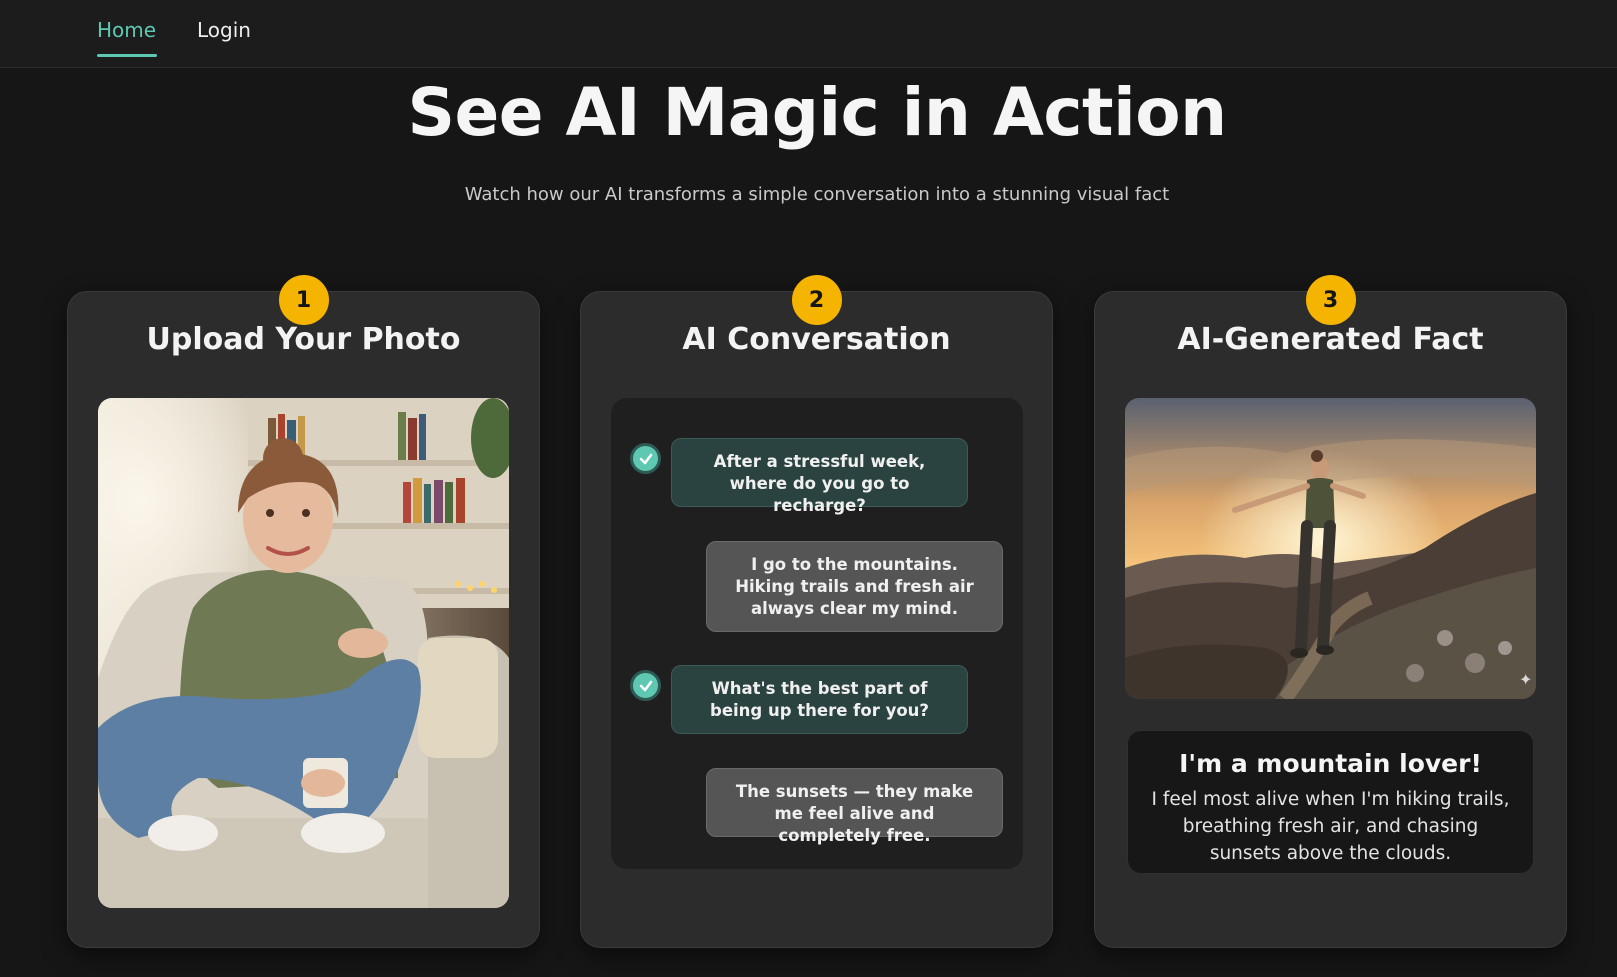  What do you see at coordinates (817, 112) in the screenshot?
I see `page-title: See AI Magic in Action` at bounding box center [817, 112].